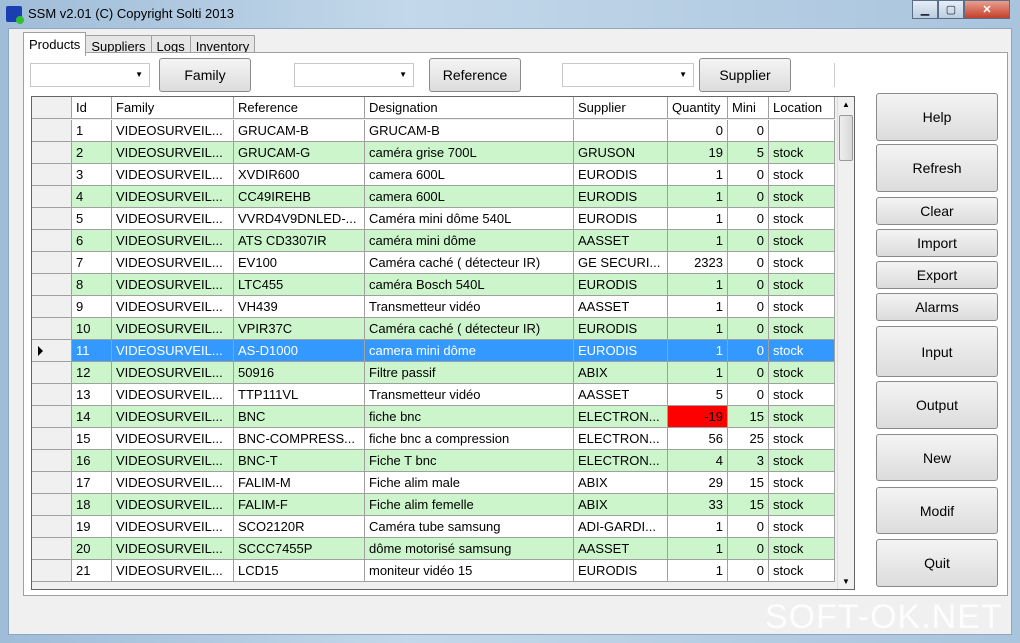  What do you see at coordinates (92, 351) in the screenshot?
I see `cell-id: 11` at bounding box center [92, 351].